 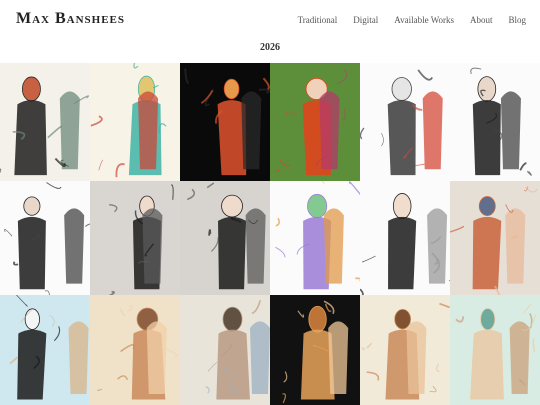 What do you see at coordinates (318, 20) in the screenshot?
I see `nav-link-traditional: Traditional` at bounding box center [318, 20].